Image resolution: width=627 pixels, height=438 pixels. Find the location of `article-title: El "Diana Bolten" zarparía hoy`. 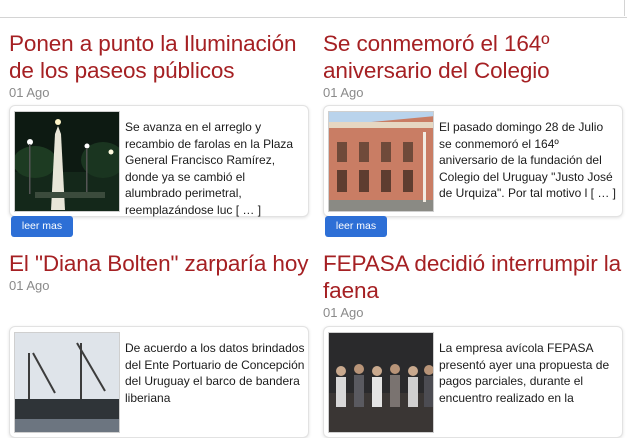

article-title: El "Diana Bolten" zarparía hoy is located at coordinates (159, 263).